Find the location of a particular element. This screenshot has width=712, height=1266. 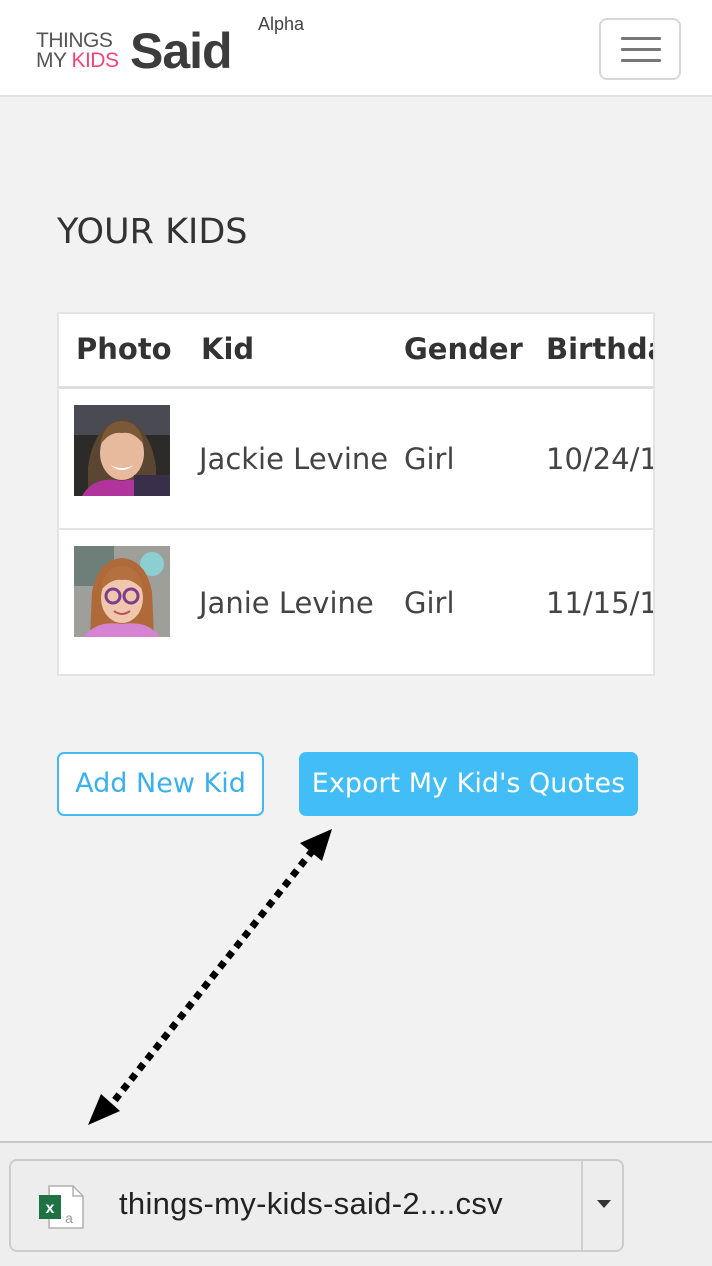

svg-text: a is located at coordinates (69, 1218).